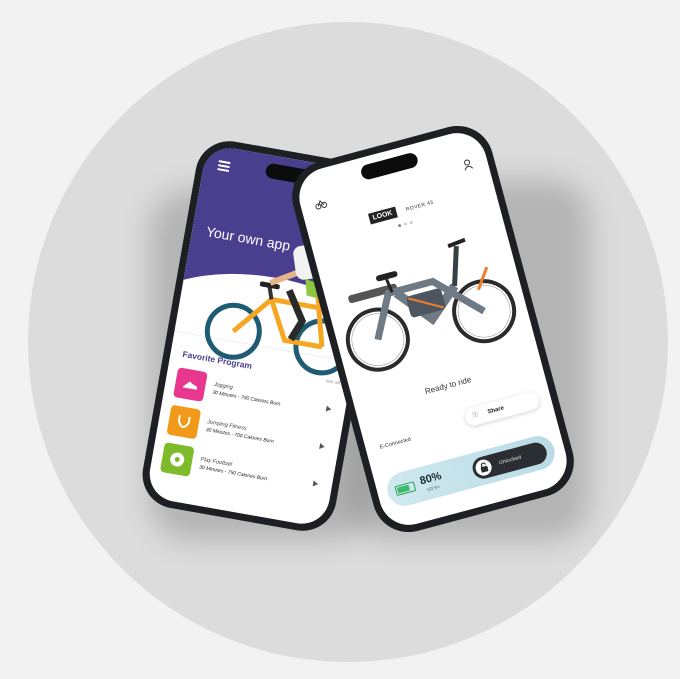 This screenshot has width=680, height=679. I want to click on unlock-button: Unlocked, so click(510, 461).